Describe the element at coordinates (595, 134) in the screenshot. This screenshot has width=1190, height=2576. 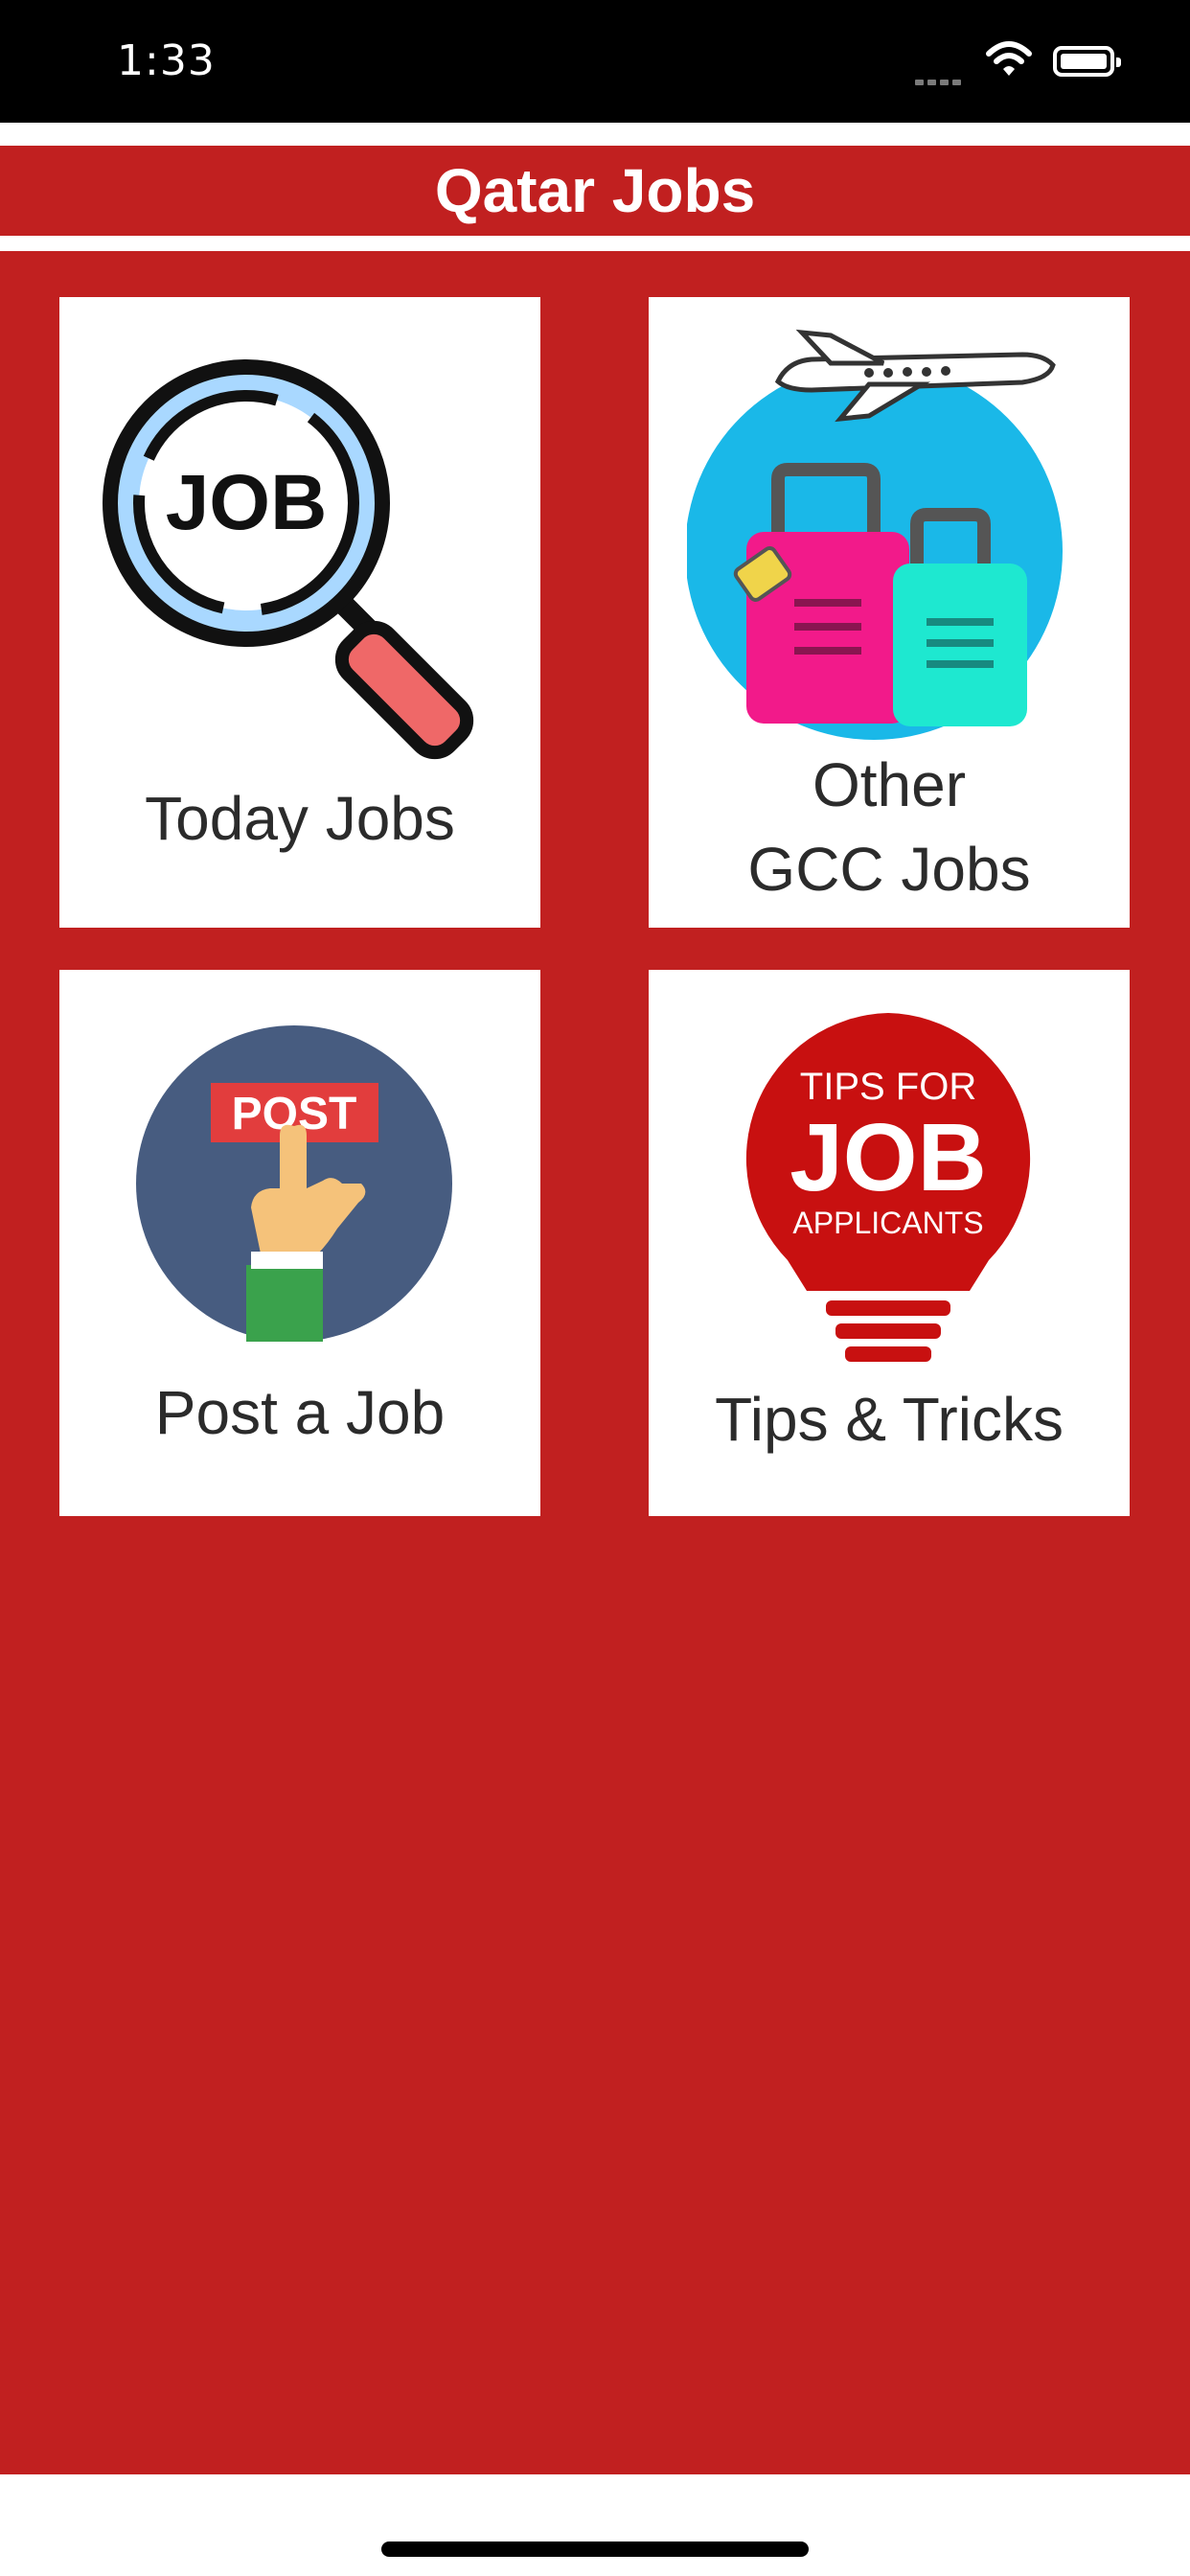
I see `status-divider` at that location.